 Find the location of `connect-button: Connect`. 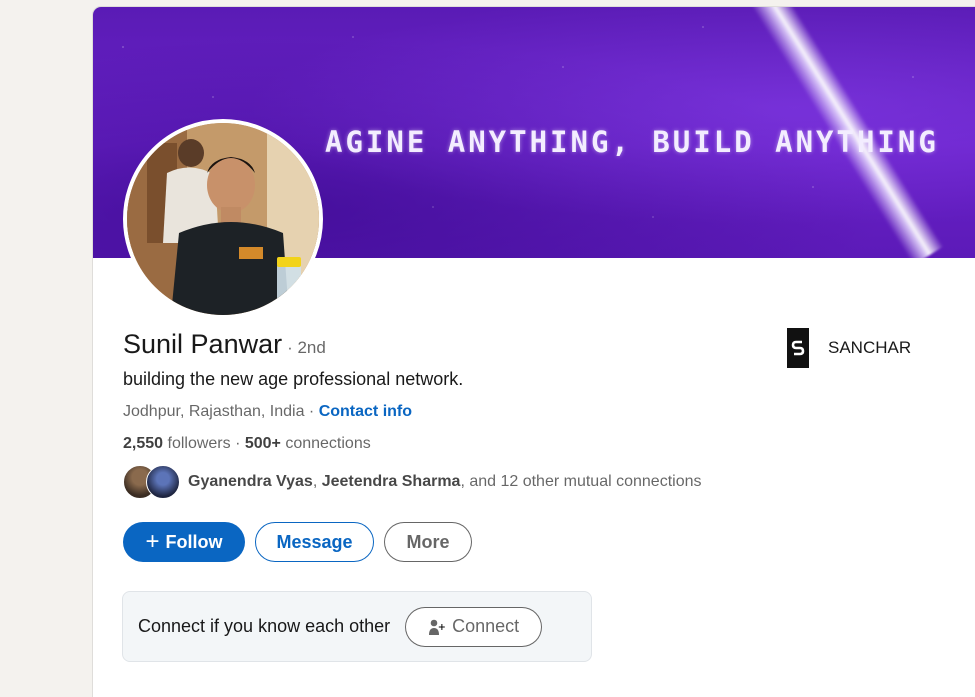

connect-button: Connect is located at coordinates (474, 626).